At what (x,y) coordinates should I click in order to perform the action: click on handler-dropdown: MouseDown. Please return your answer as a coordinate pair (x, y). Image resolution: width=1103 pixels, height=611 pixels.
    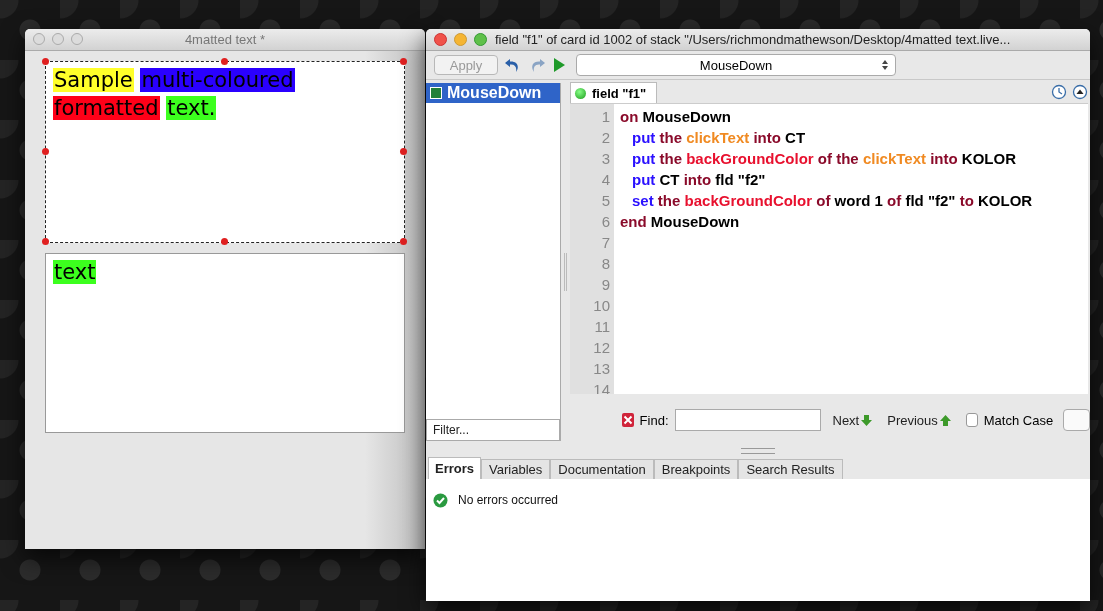
    Looking at the image, I should click on (736, 65).